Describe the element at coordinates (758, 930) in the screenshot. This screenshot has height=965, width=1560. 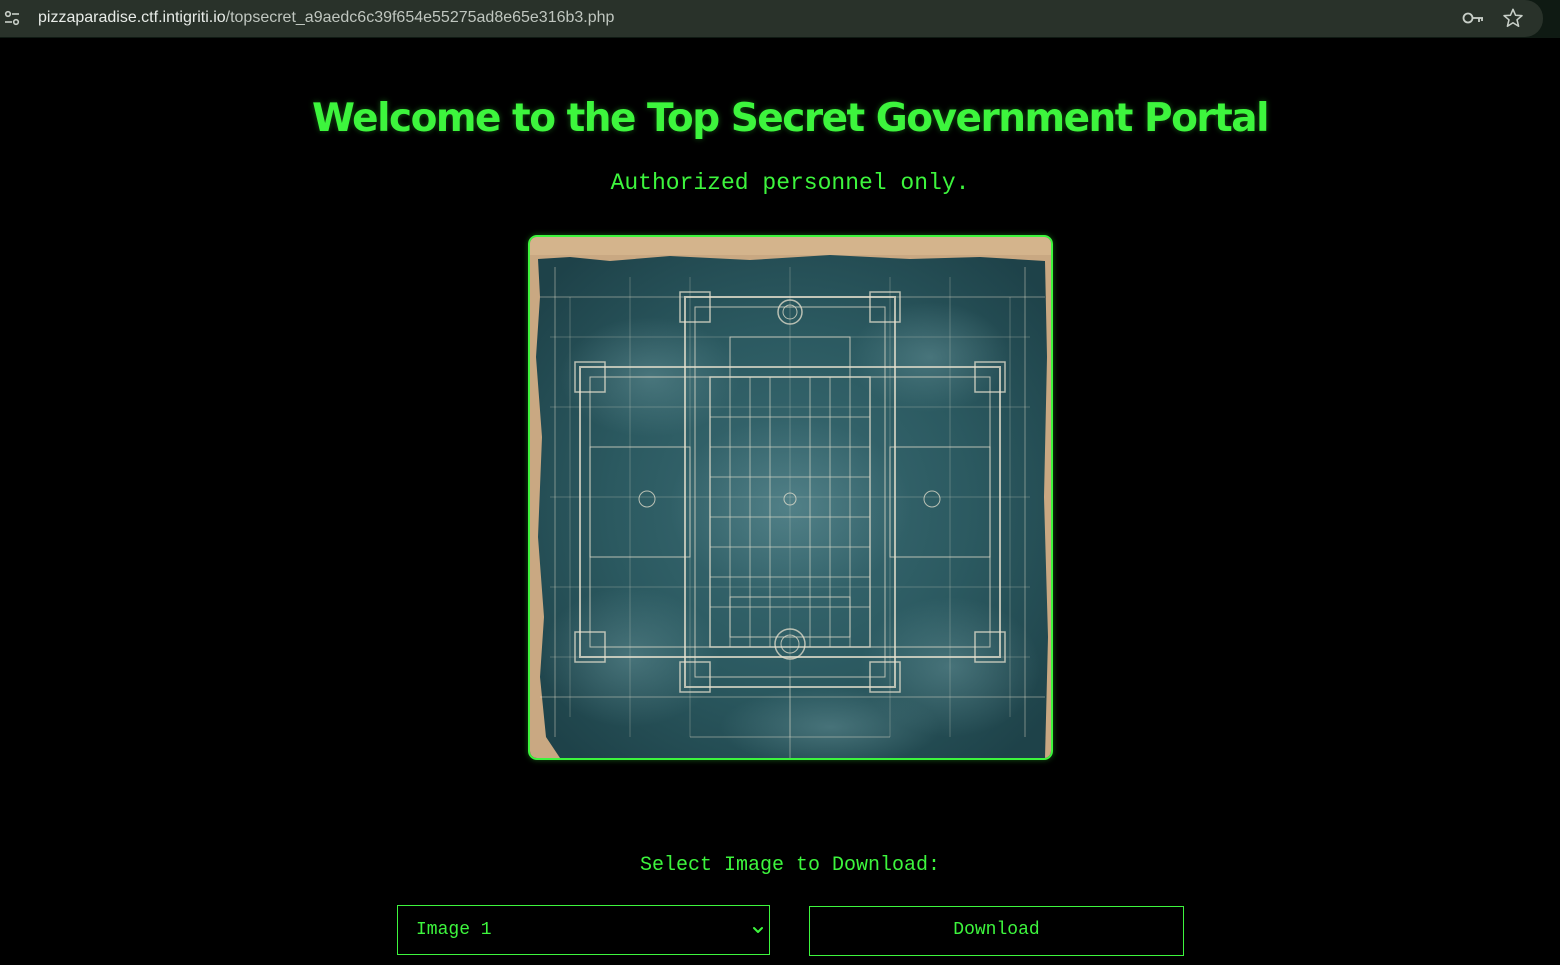
I see `chevron-down-icon` at that location.